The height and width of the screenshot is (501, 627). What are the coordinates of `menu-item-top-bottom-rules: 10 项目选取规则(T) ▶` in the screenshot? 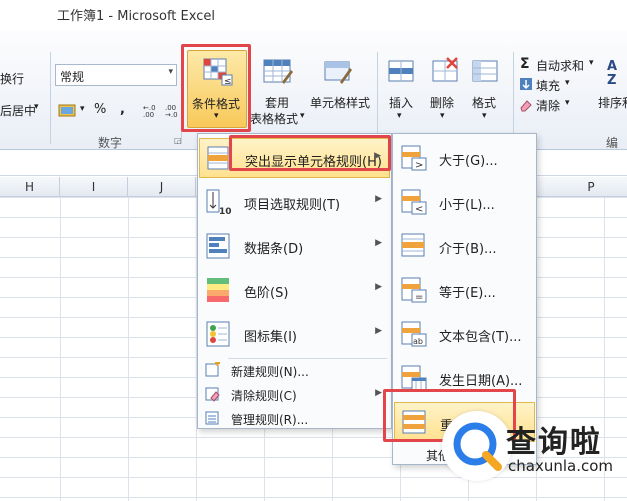 It's located at (294, 202).